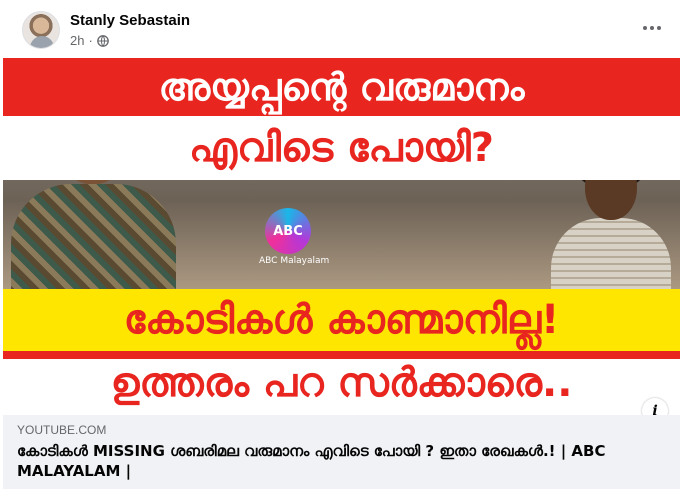  Describe the element at coordinates (77, 40) in the screenshot. I see `post-time: 2h` at that location.